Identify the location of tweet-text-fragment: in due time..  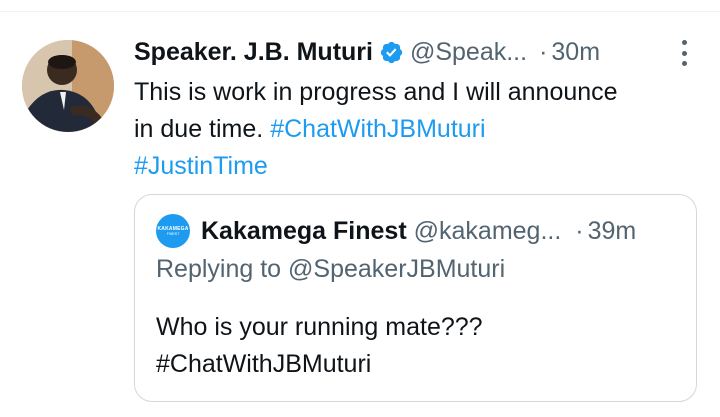
(199, 129).